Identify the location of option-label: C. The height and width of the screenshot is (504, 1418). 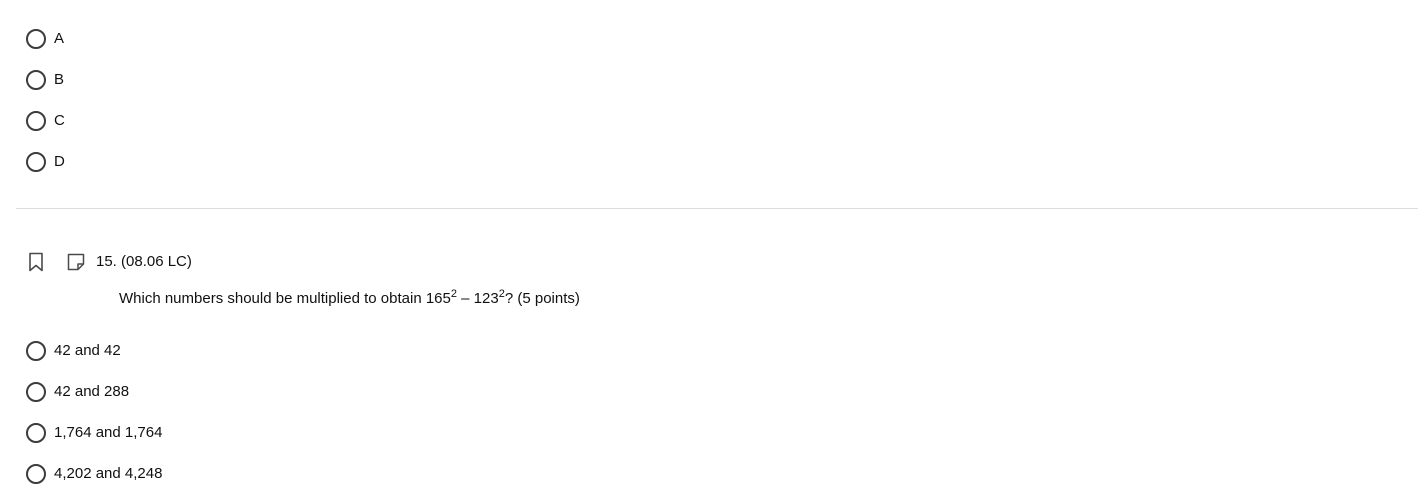
(59, 120).